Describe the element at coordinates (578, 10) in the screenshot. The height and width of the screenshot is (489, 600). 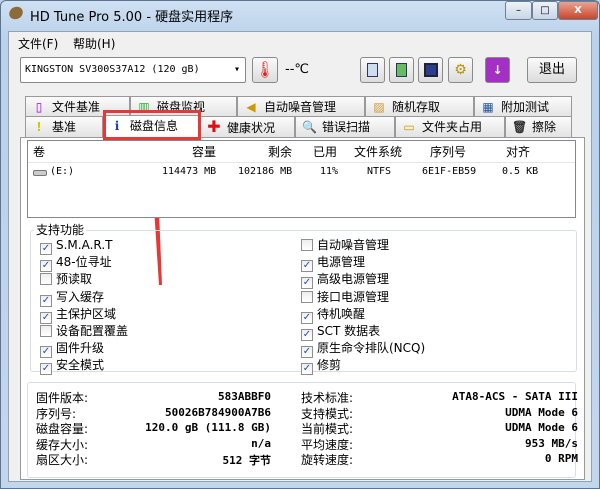
I see `close-button: X` at that location.